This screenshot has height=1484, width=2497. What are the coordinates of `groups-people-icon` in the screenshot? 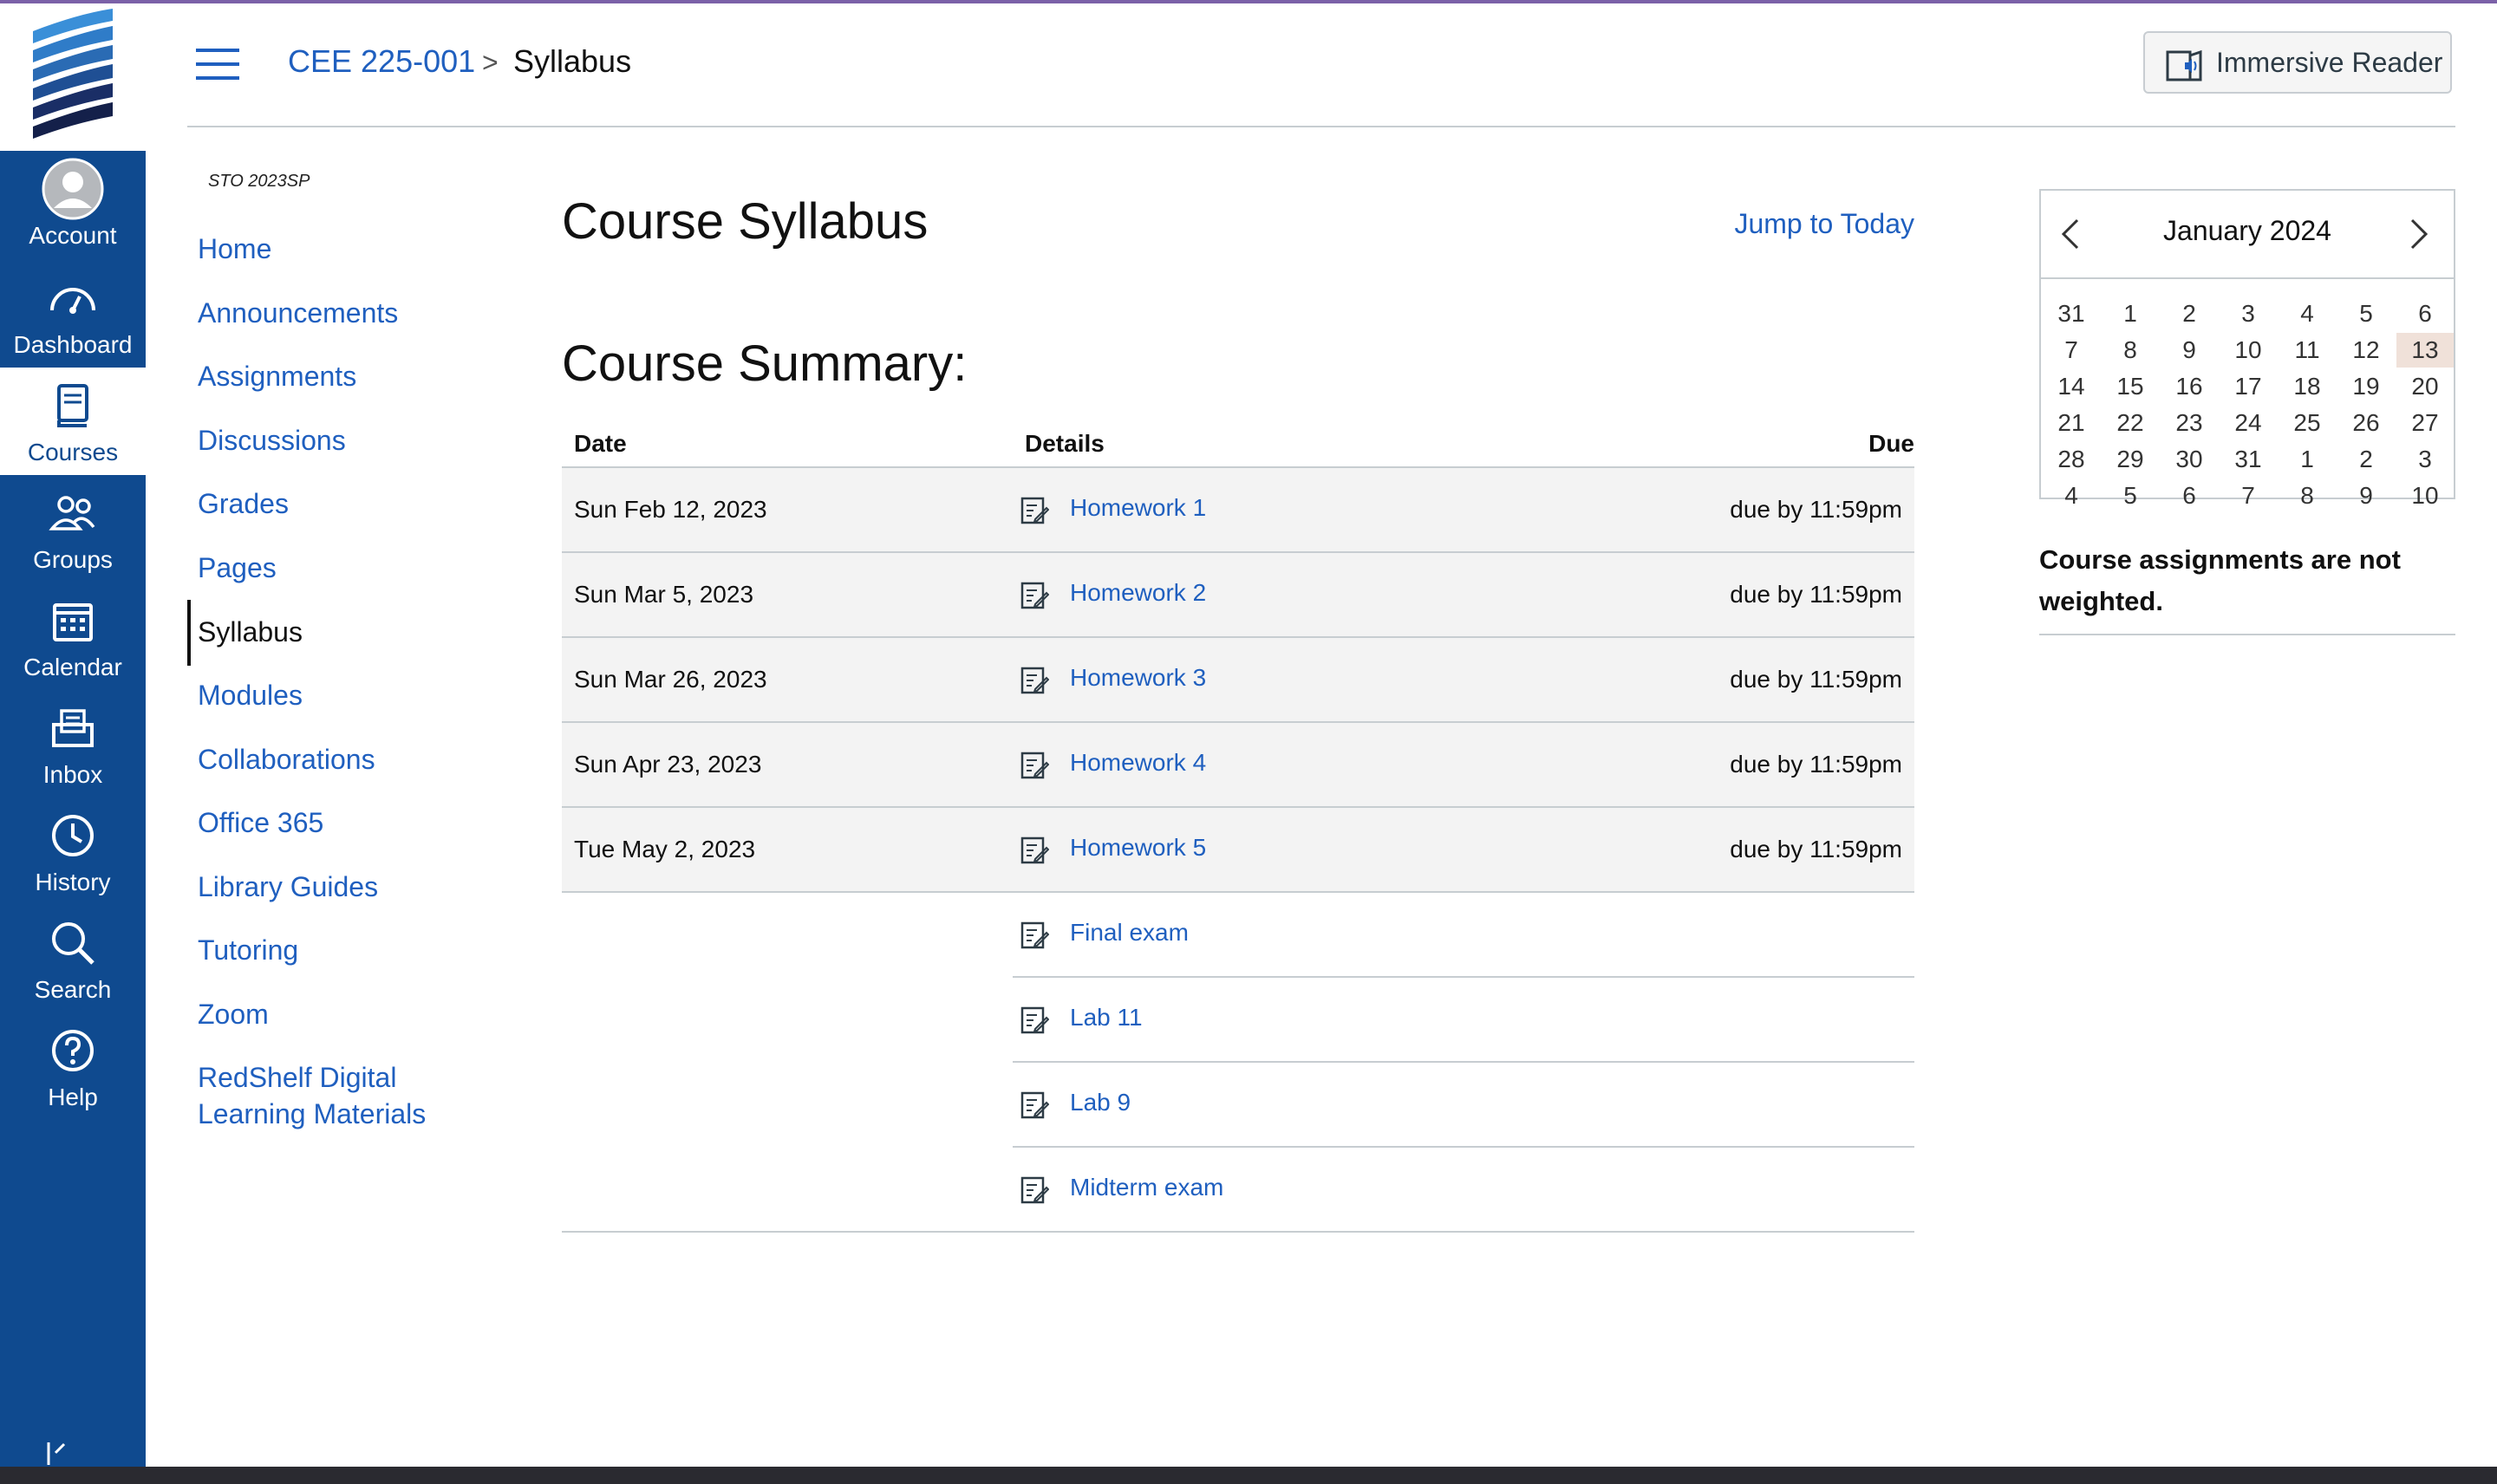 It's located at (73, 513).